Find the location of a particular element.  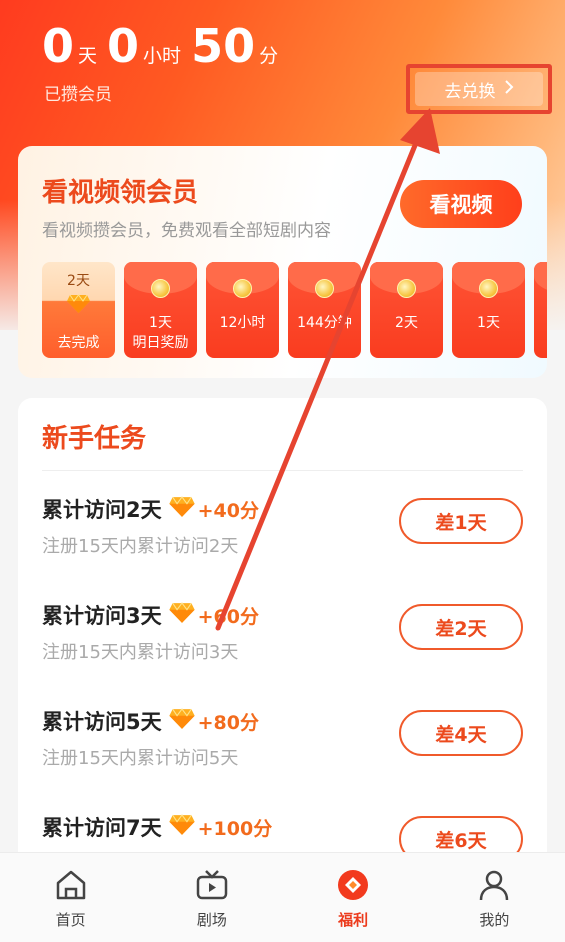

divider is located at coordinates (282, 470).